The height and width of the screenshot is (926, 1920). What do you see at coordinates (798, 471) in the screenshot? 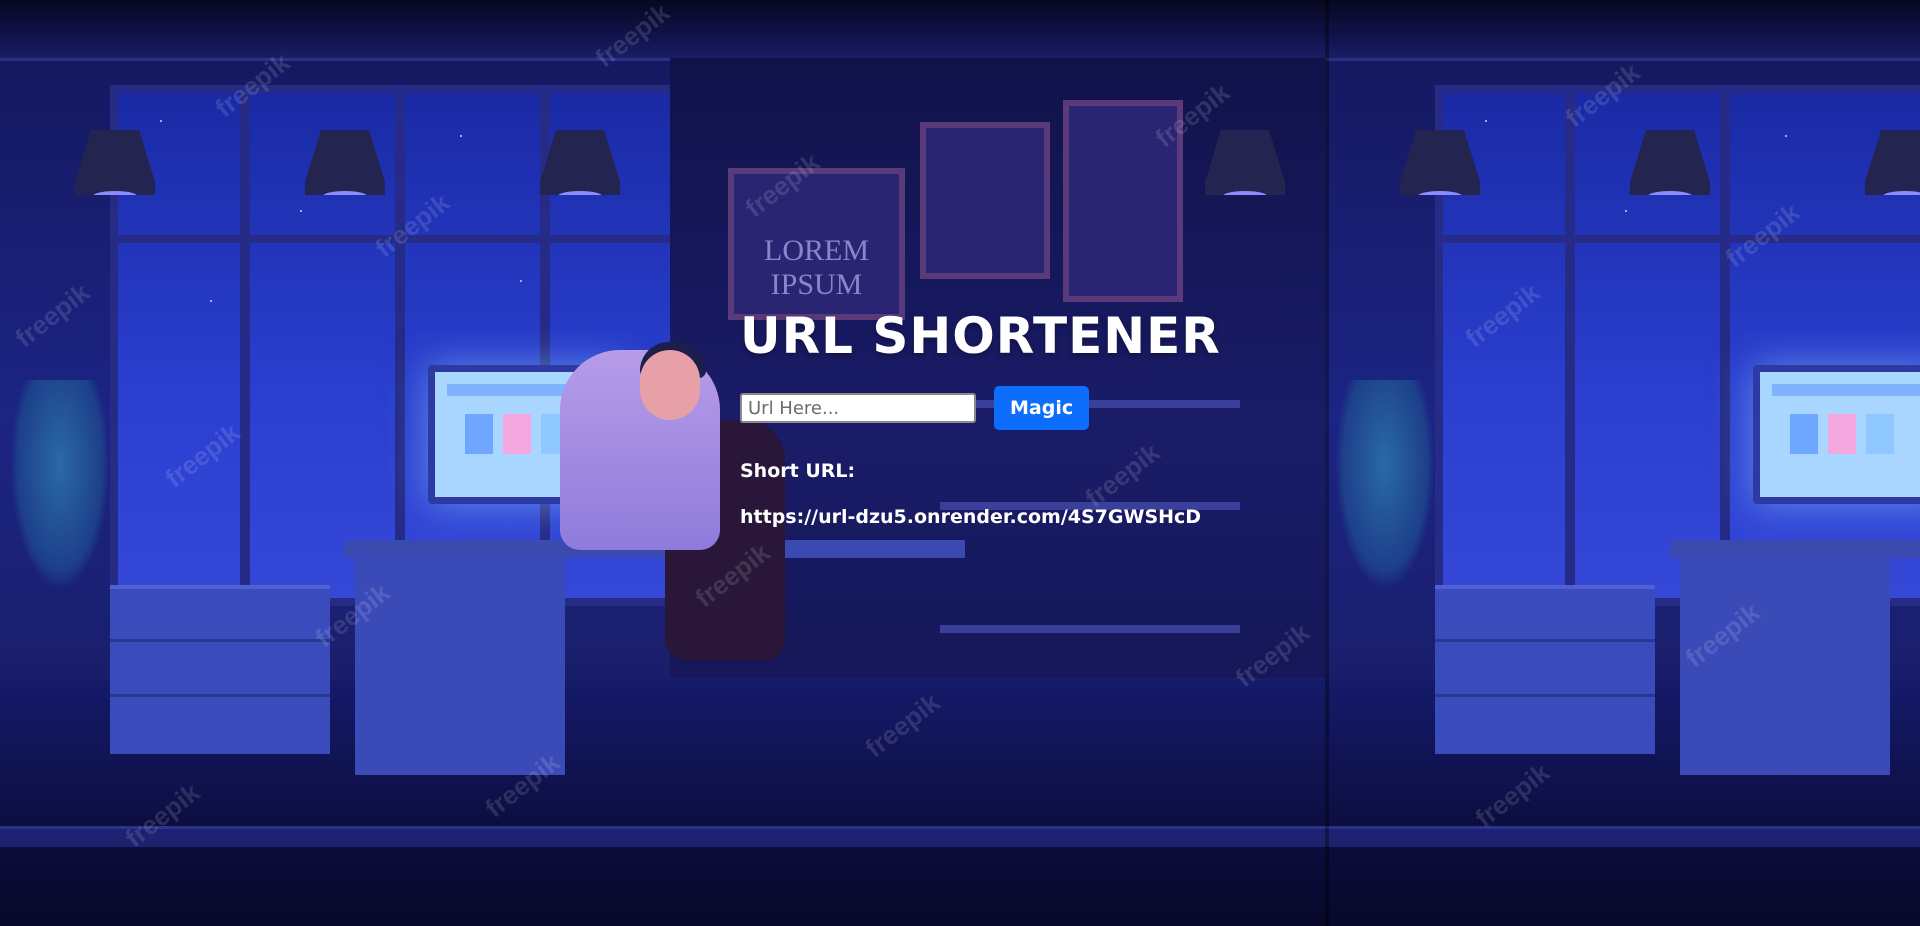
I see `short-url-label: Short URL:` at bounding box center [798, 471].